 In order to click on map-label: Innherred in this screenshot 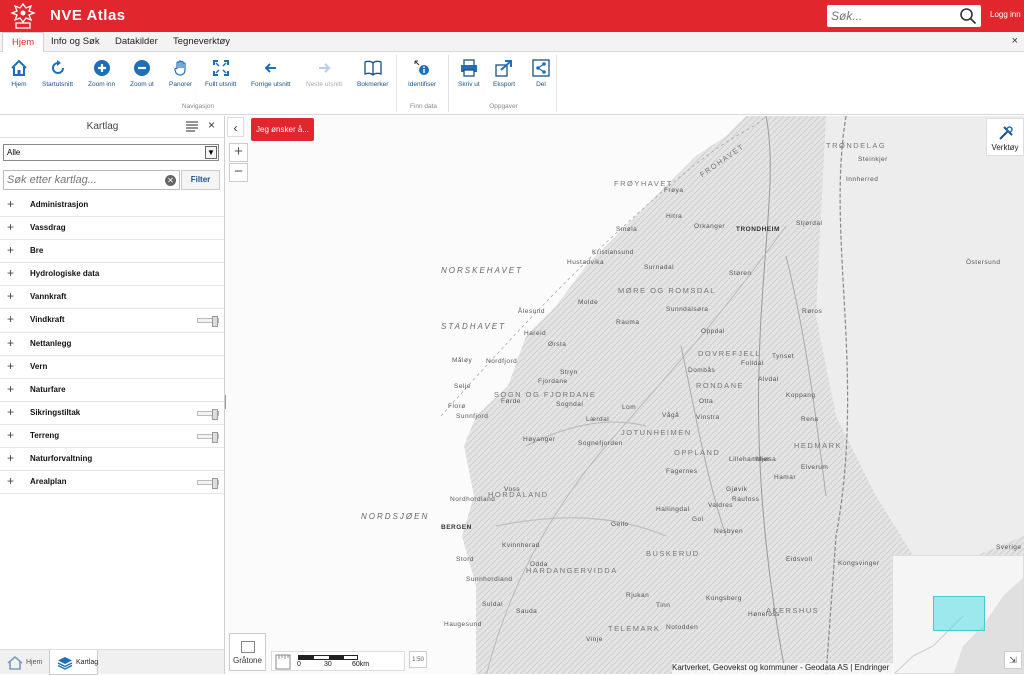, I will do `click(862, 179)`.